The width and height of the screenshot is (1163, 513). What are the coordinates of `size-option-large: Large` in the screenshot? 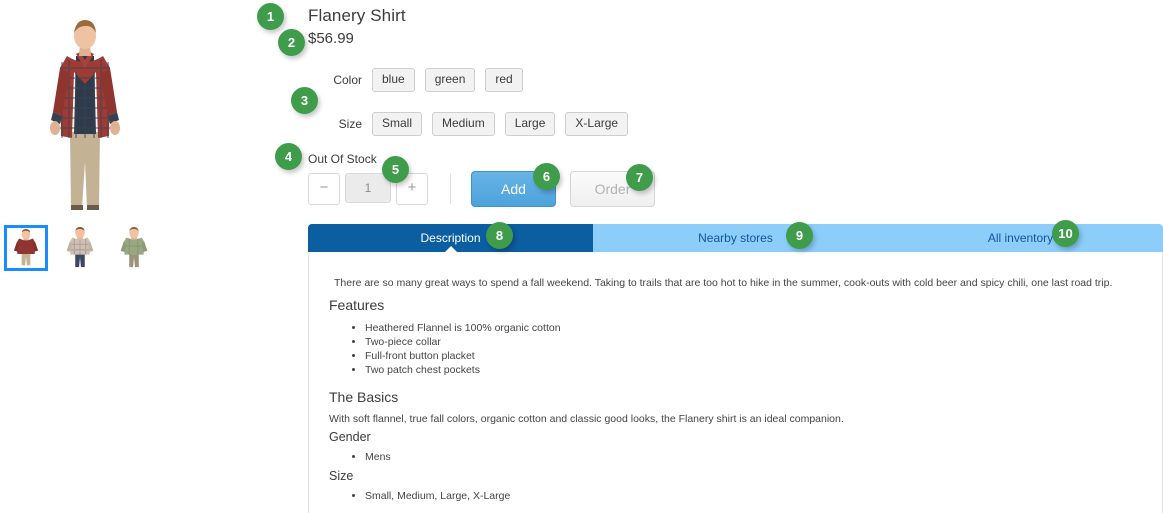 It's located at (530, 124).